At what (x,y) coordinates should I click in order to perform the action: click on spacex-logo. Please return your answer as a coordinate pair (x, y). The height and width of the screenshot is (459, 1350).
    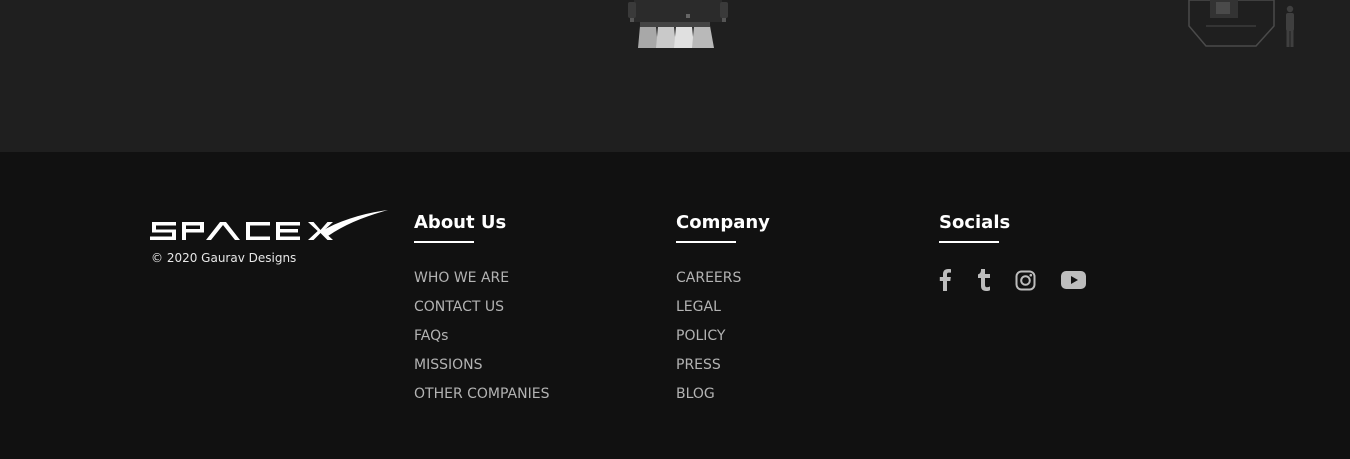
    Looking at the image, I should click on (270, 227).